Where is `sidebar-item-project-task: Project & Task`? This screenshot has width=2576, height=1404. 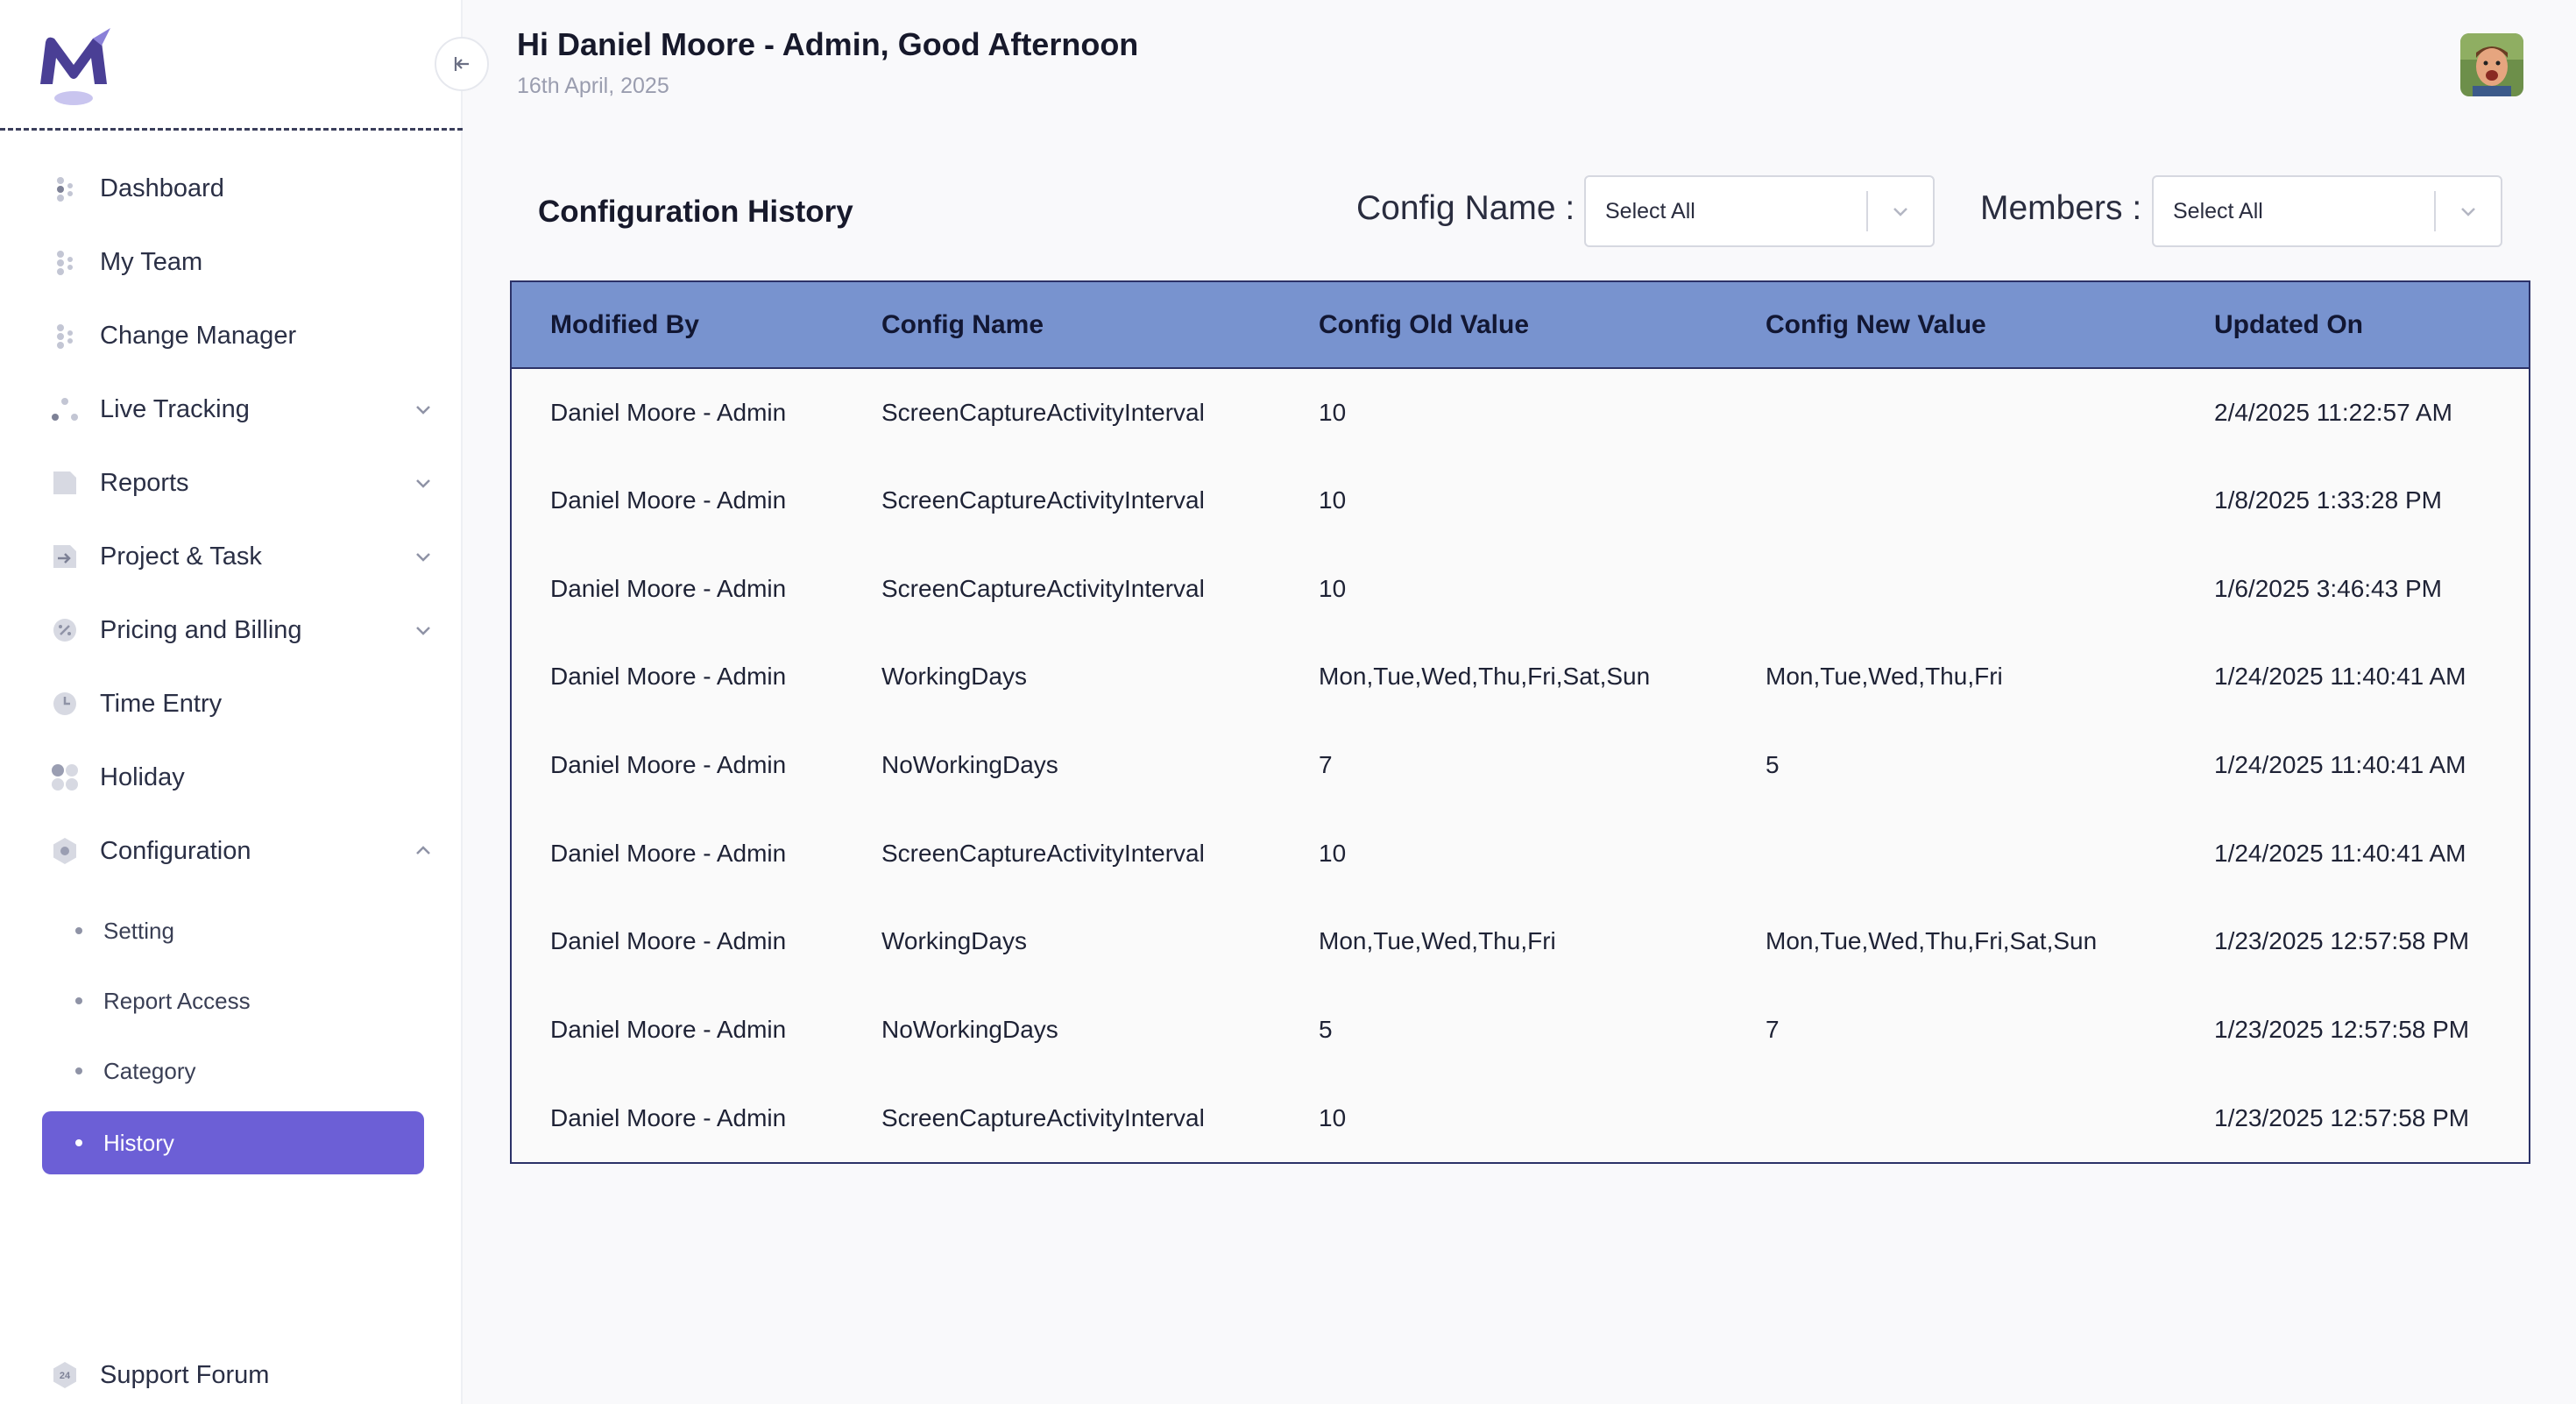
sidebar-item-project-task: Project & Task is located at coordinates (238, 556).